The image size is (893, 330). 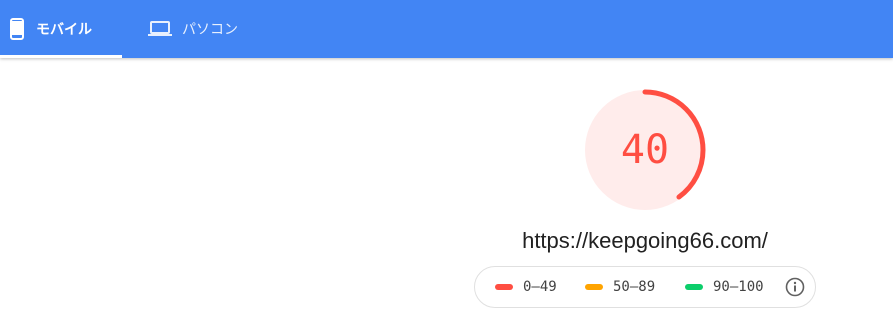 What do you see at coordinates (634, 287) in the screenshot?
I see `legend-average-range: 50–89` at bounding box center [634, 287].